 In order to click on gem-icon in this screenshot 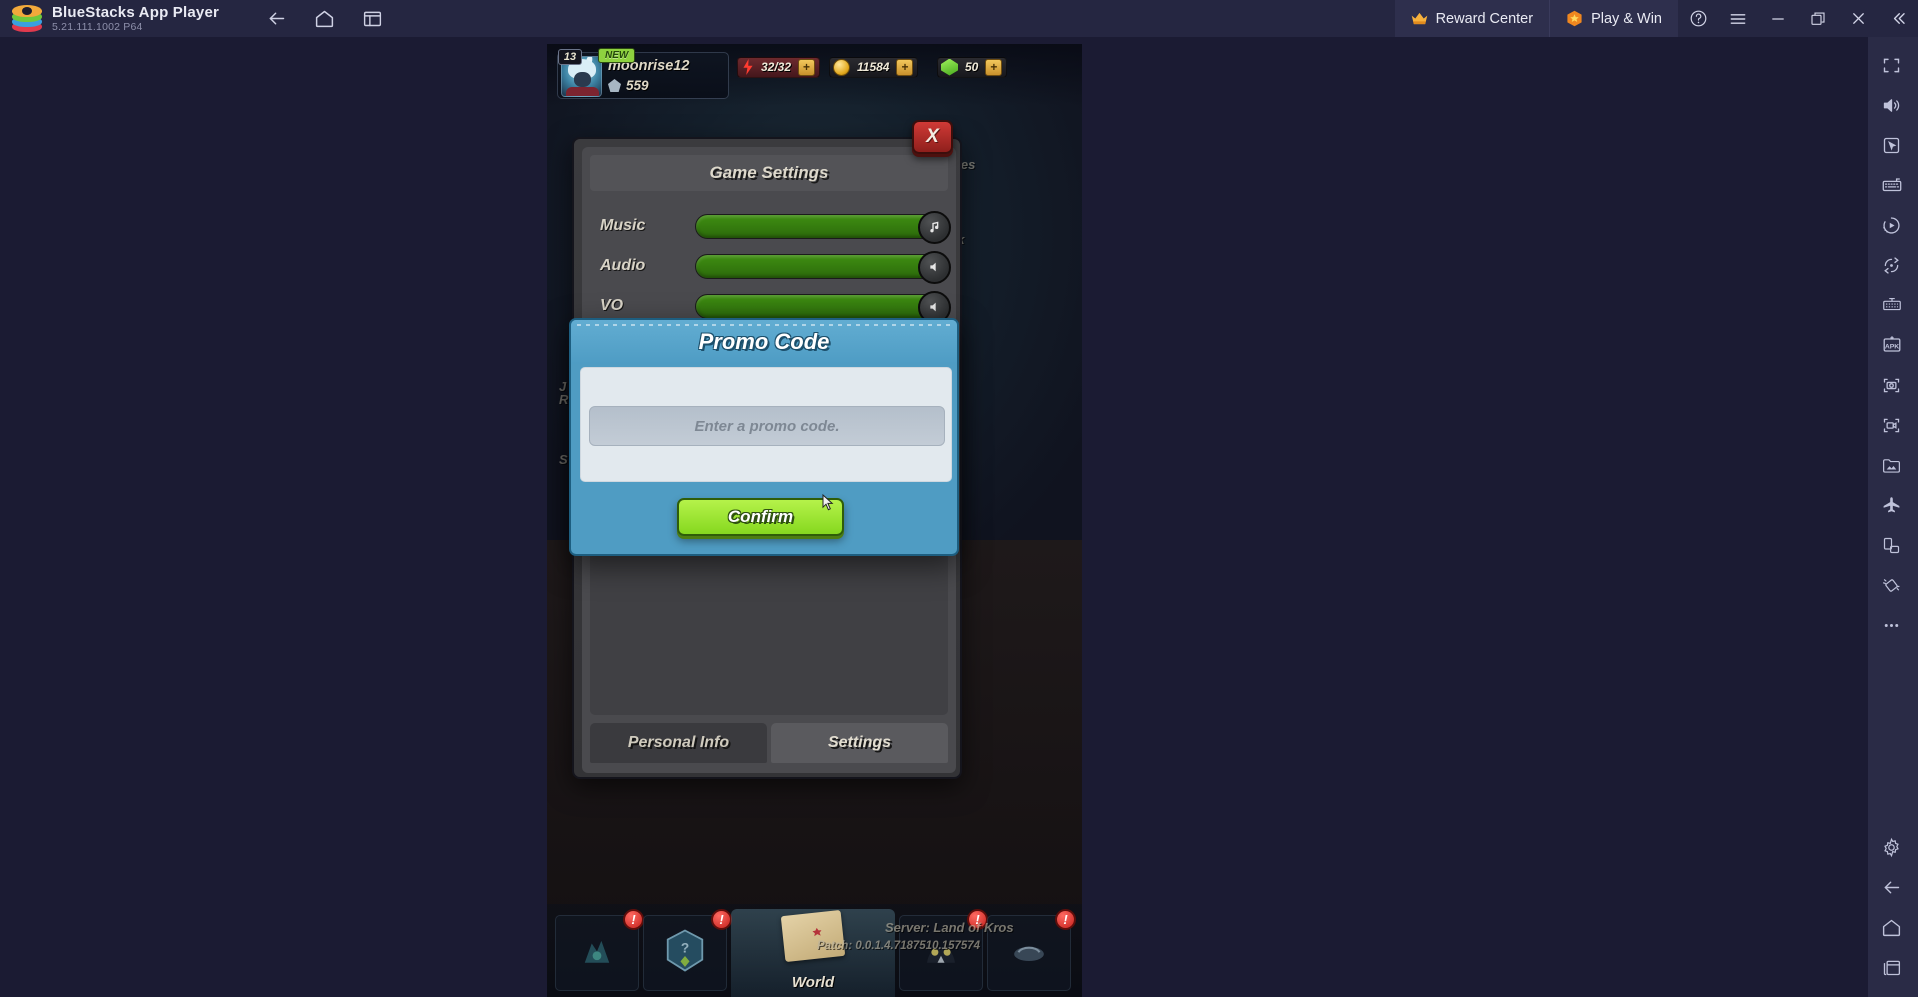, I will do `click(949, 67)`.